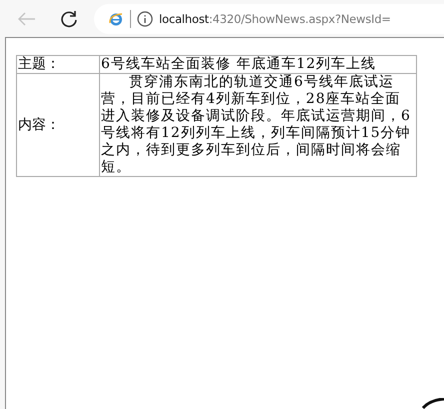 This screenshot has width=444, height=409. Describe the element at coordinates (275, 19) in the screenshot. I see `url-text: localhost:4320/ShowNews.aspx?NewsId=` at that location.